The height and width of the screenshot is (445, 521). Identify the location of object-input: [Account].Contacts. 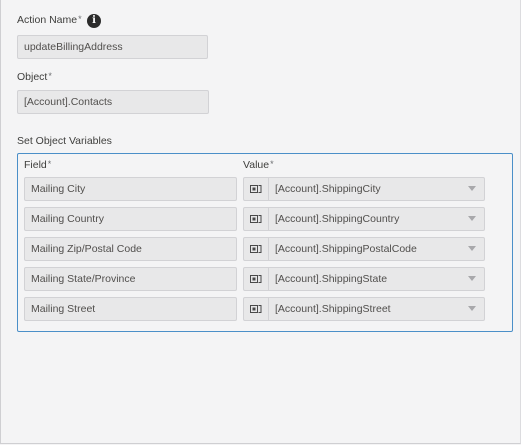
(113, 102).